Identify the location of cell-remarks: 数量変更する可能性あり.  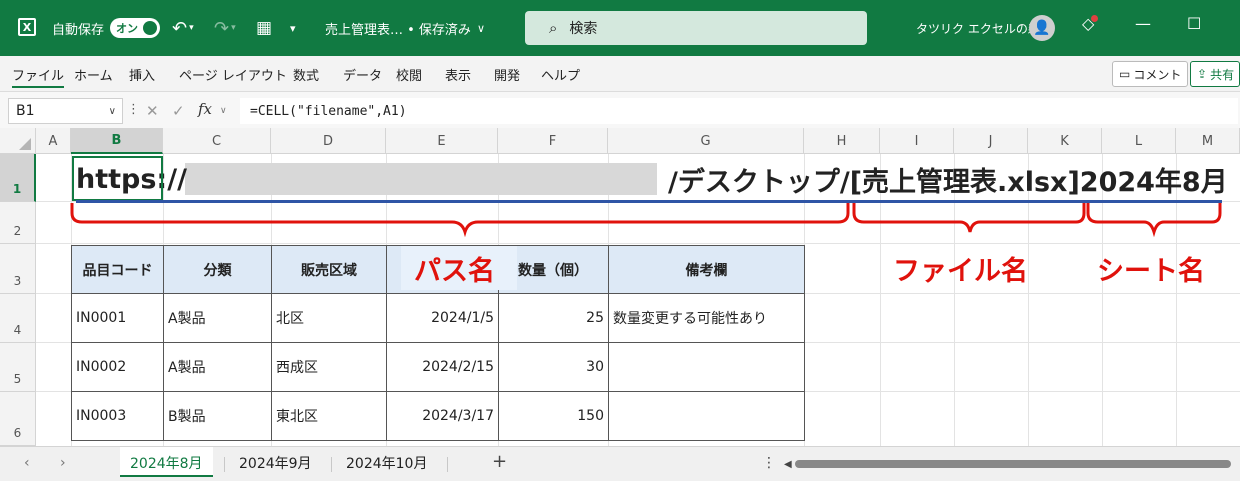
(706, 318).